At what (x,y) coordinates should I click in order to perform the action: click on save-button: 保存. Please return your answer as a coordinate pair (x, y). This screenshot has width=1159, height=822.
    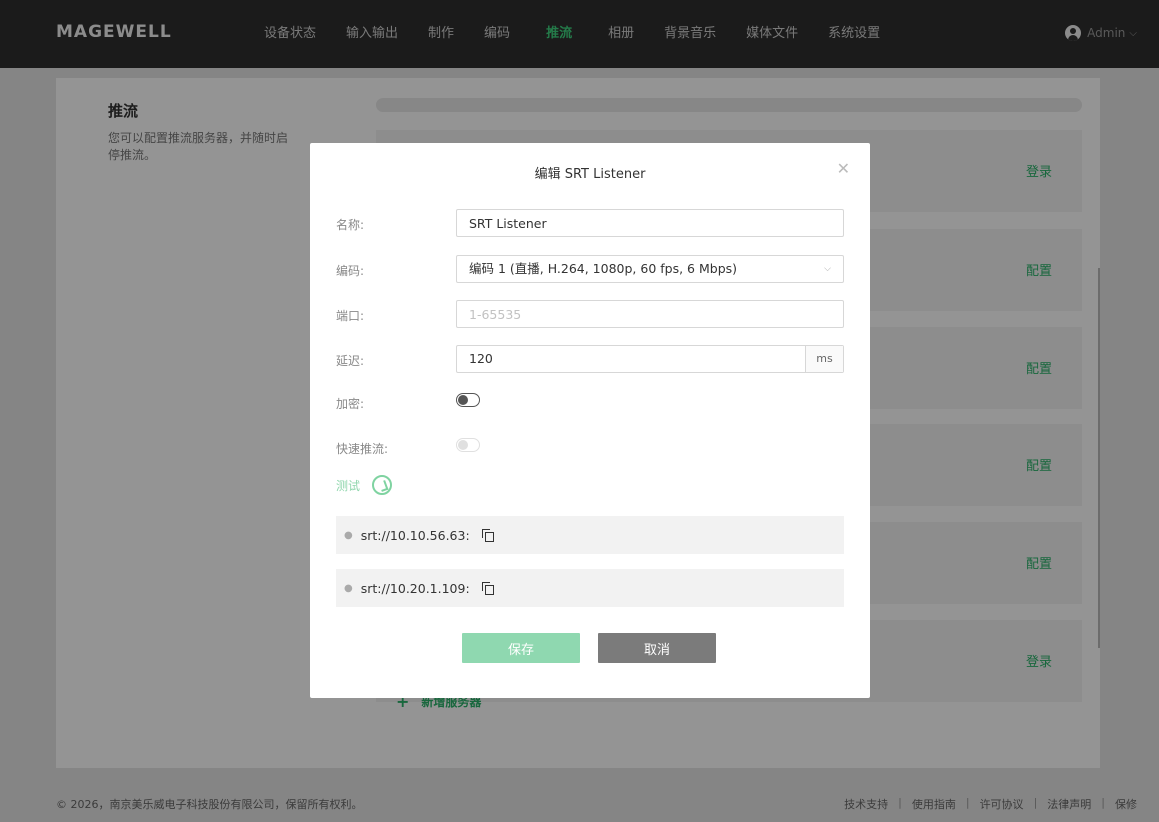
    Looking at the image, I should click on (521, 648).